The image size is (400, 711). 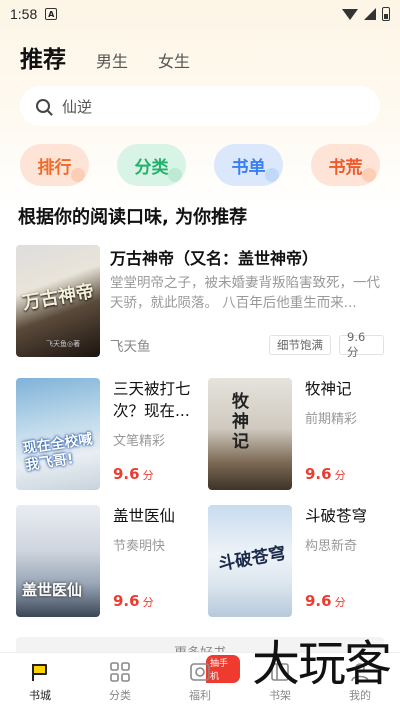 I want to click on book-title: 盖世医仙, so click(x=153, y=516).